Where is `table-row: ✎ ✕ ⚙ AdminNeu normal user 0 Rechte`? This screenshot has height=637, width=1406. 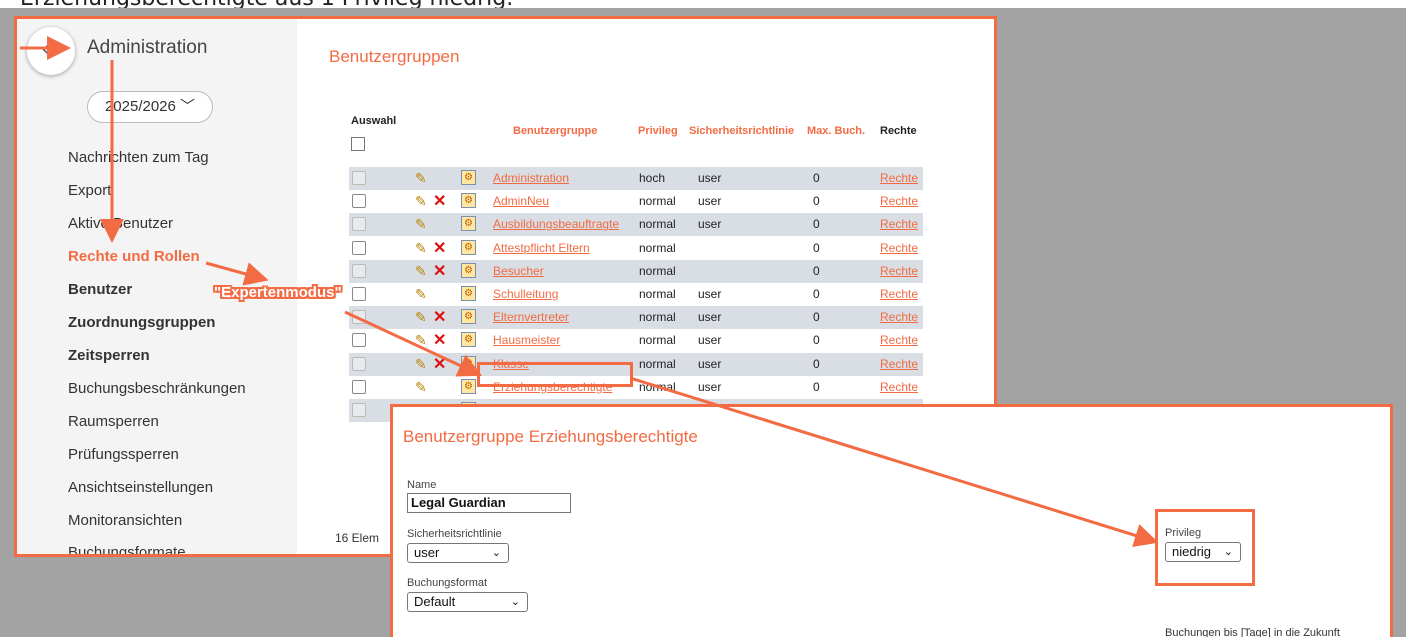
table-row: ✎ ✕ ⚙ AdminNeu normal user 0 Rechte is located at coordinates (636, 201).